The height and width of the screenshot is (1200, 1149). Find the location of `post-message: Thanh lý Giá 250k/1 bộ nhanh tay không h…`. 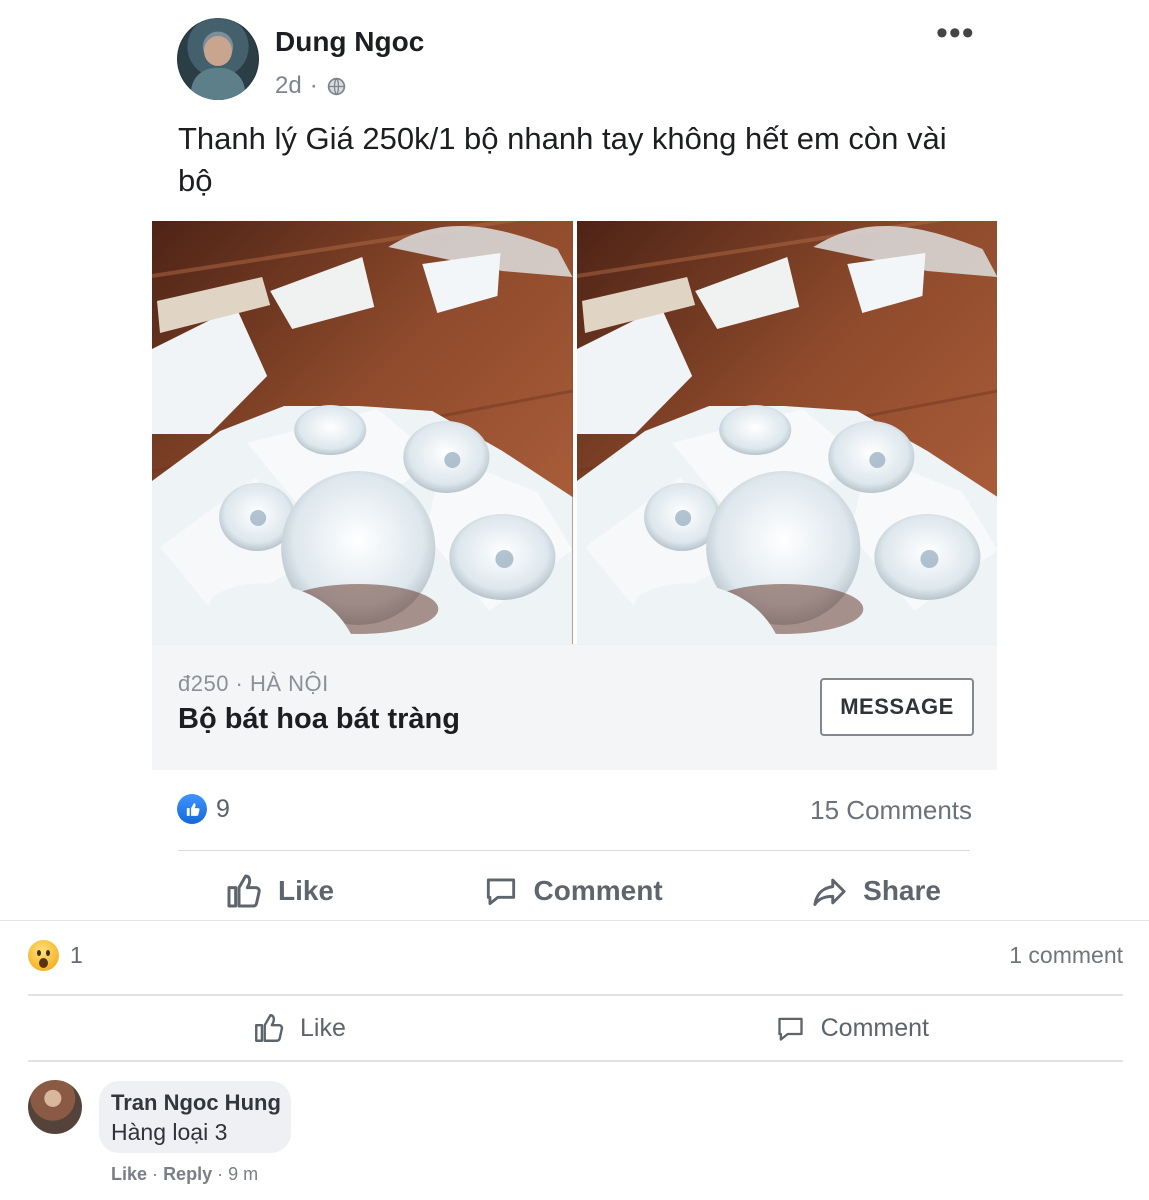

post-message: Thanh lý Giá 250k/1 bộ nhanh tay không h… is located at coordinates (562, 159).